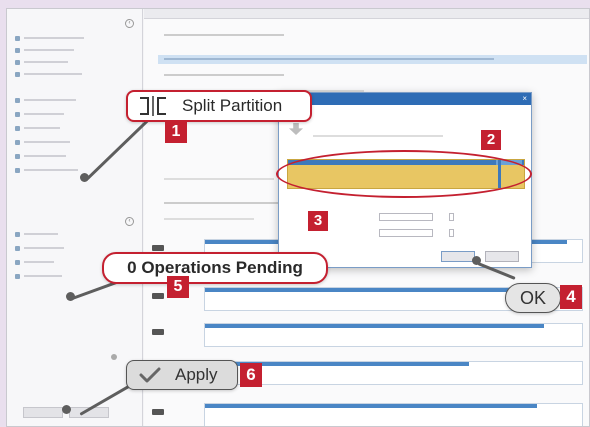  I want to click on col-type, so click(497, 13).